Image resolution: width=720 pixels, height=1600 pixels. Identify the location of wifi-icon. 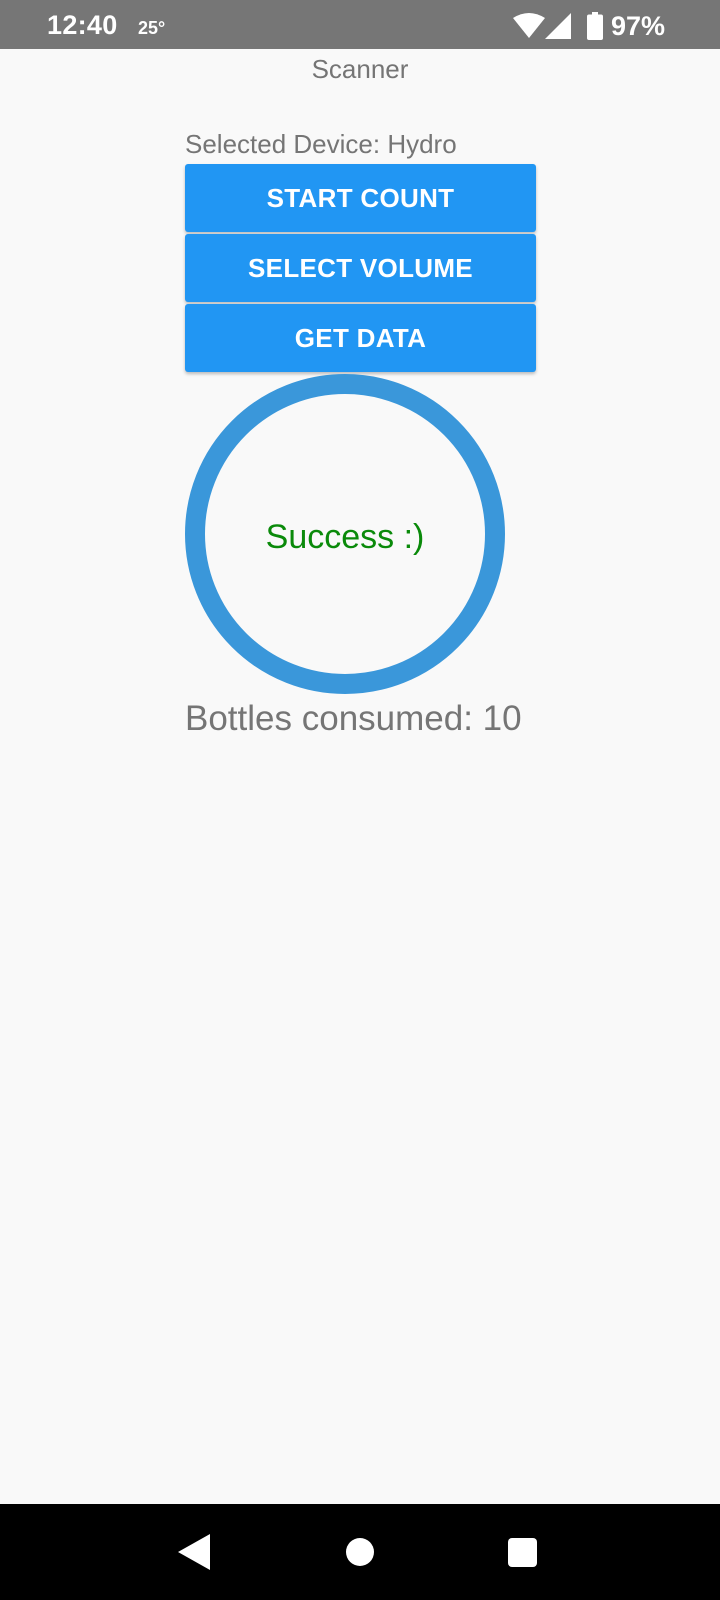
(529, 25).